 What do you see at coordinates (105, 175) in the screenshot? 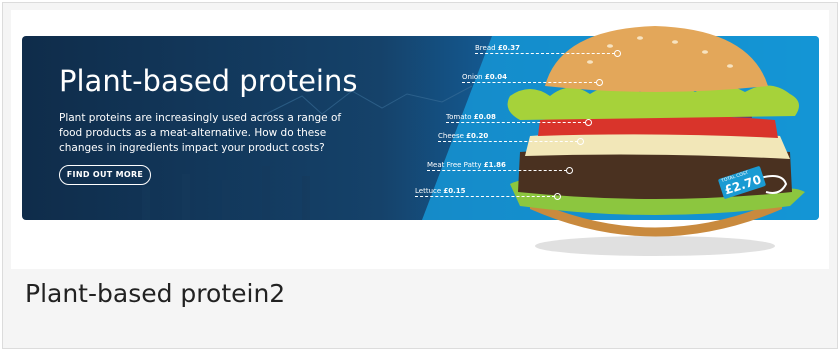
I see `find-out-more-button: FIND OUT MORE` at bounding box center [105, 175].